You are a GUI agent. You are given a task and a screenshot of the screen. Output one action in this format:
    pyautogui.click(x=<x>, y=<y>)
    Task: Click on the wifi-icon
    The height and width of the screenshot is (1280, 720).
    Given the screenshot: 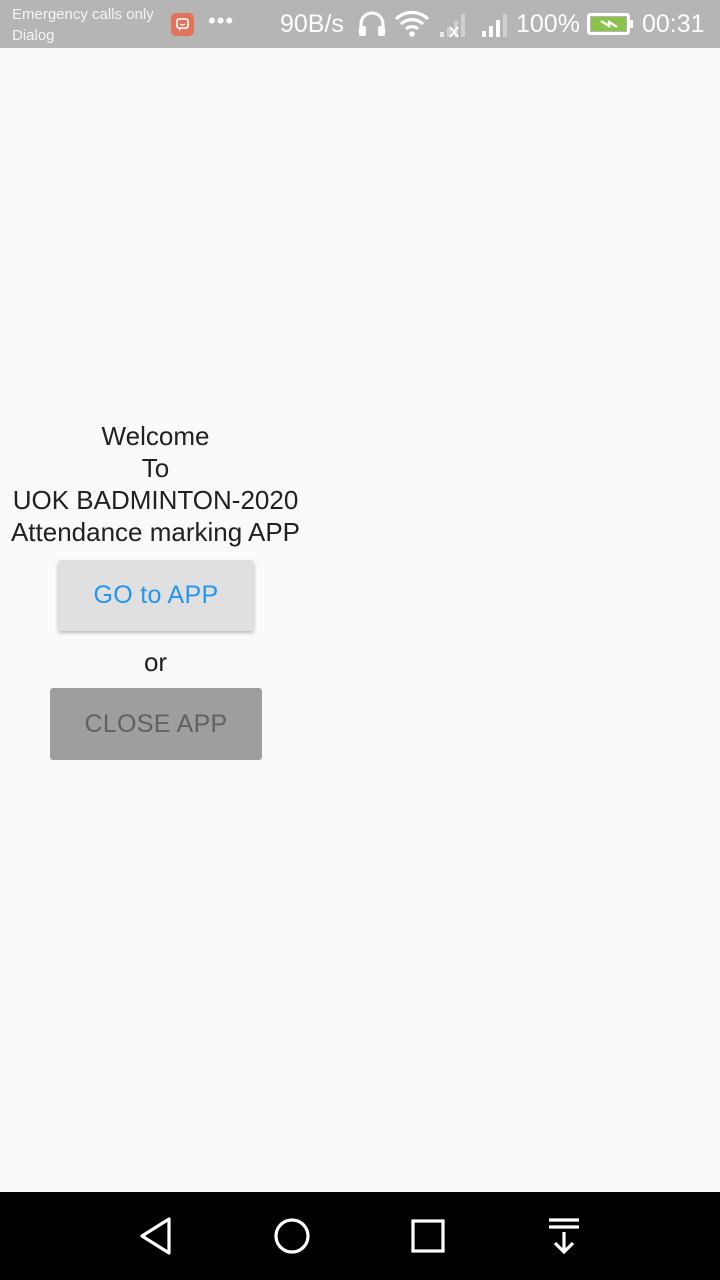 What is the action you would take?
    pyautogui.click(x=412, y=24)
    